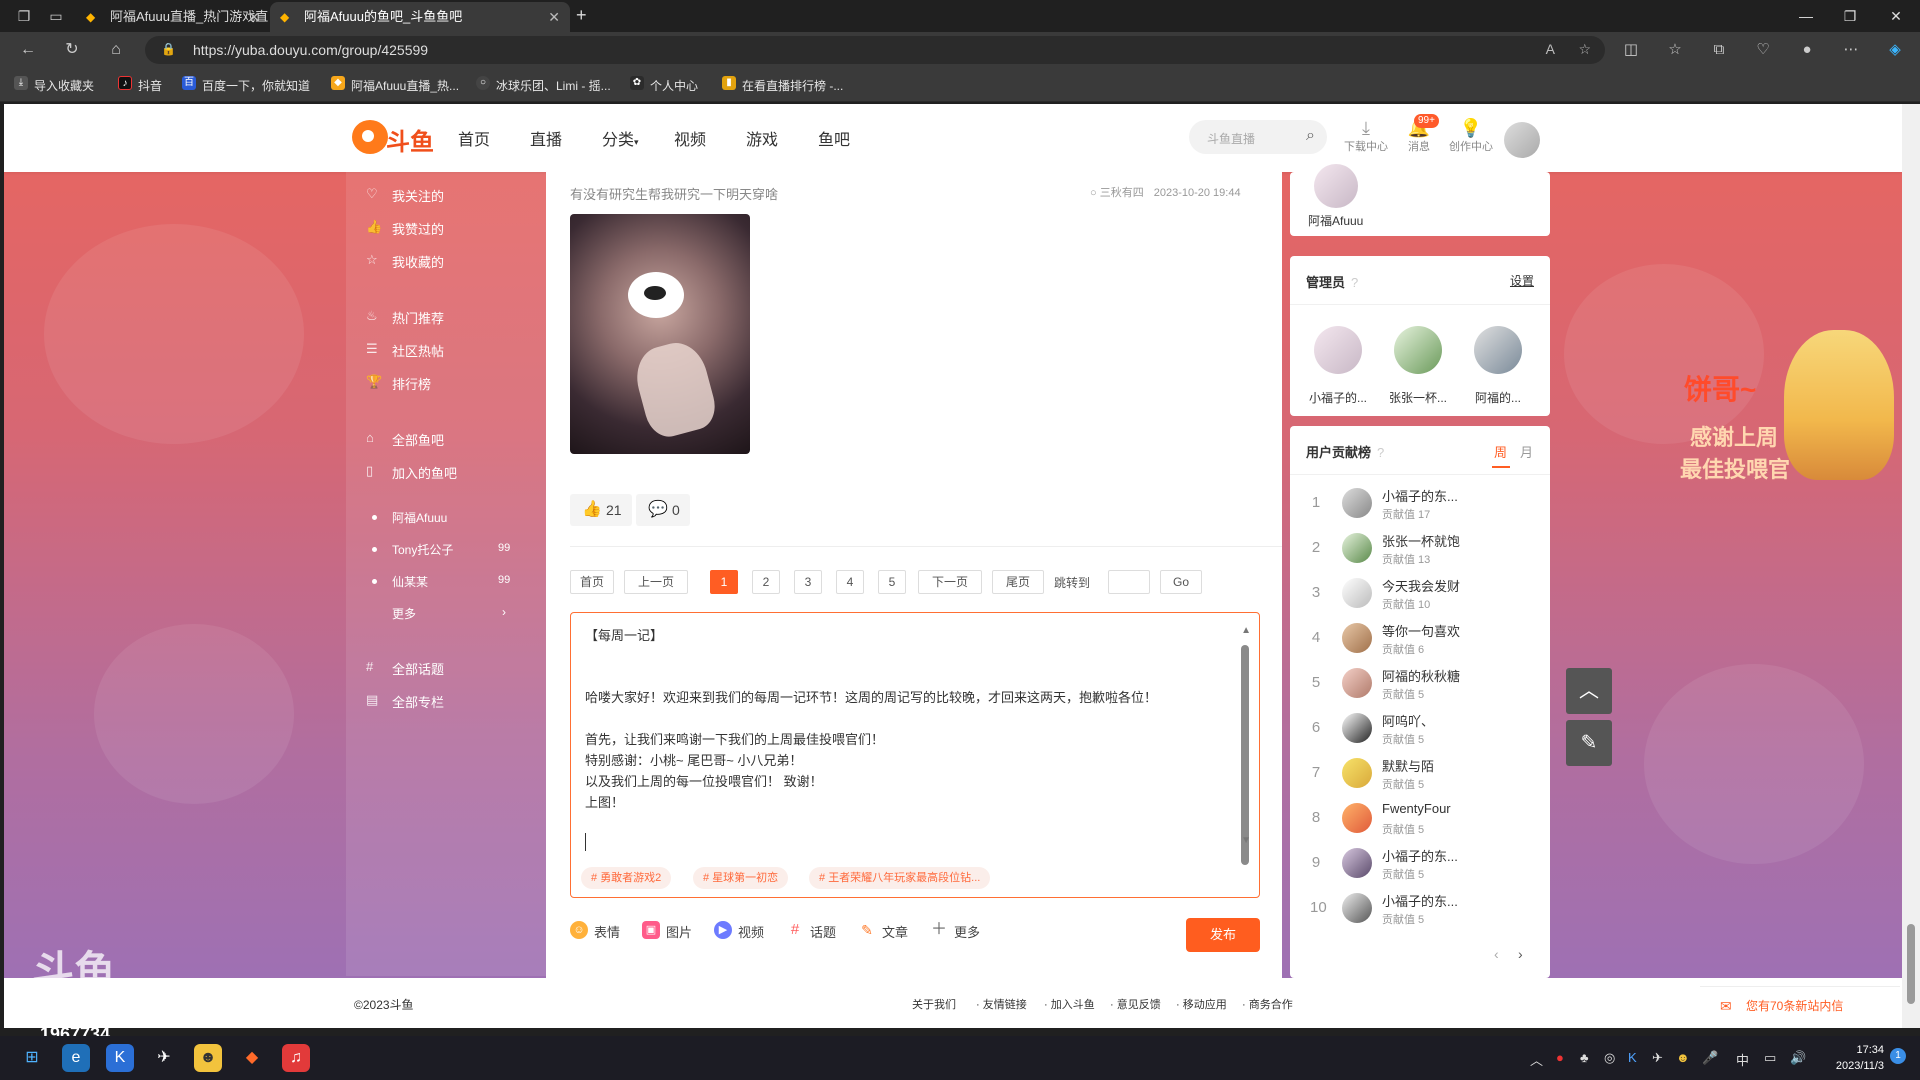  What do you see at coordinates (24, 16) in the screenshot?
I see `workspaces-icon: ❐` at bounding box center [24, 16].